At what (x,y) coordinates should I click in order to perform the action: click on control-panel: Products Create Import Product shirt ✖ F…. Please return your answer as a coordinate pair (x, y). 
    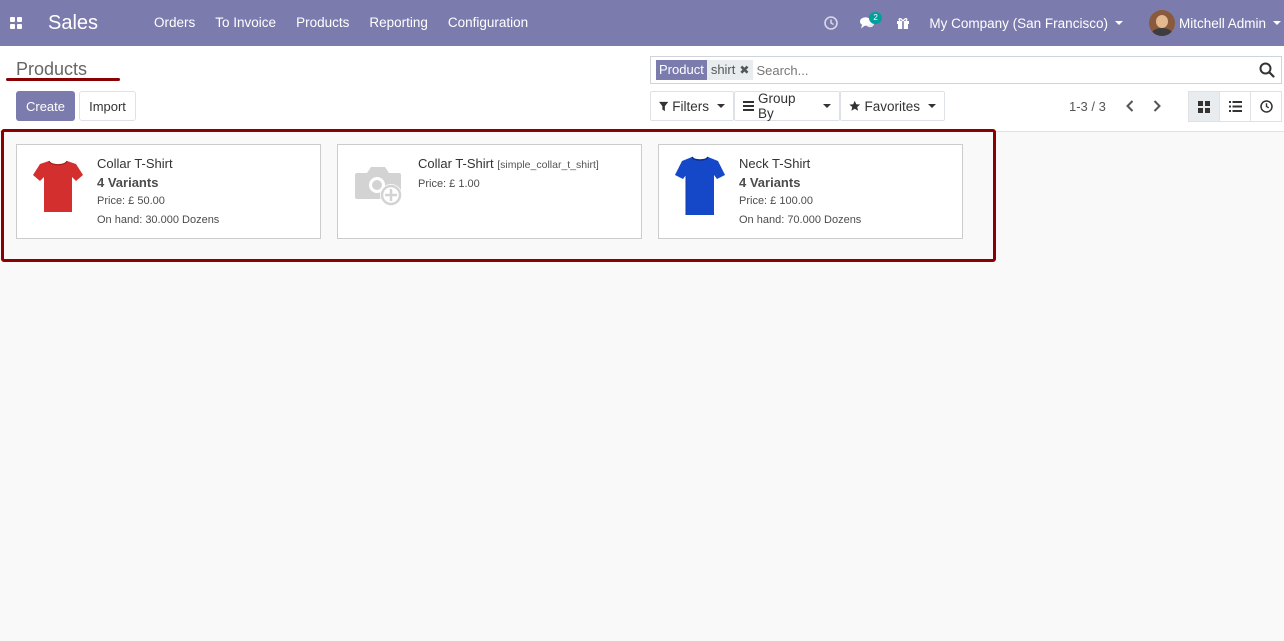
    Looking at the image, I should click on (642, 89).